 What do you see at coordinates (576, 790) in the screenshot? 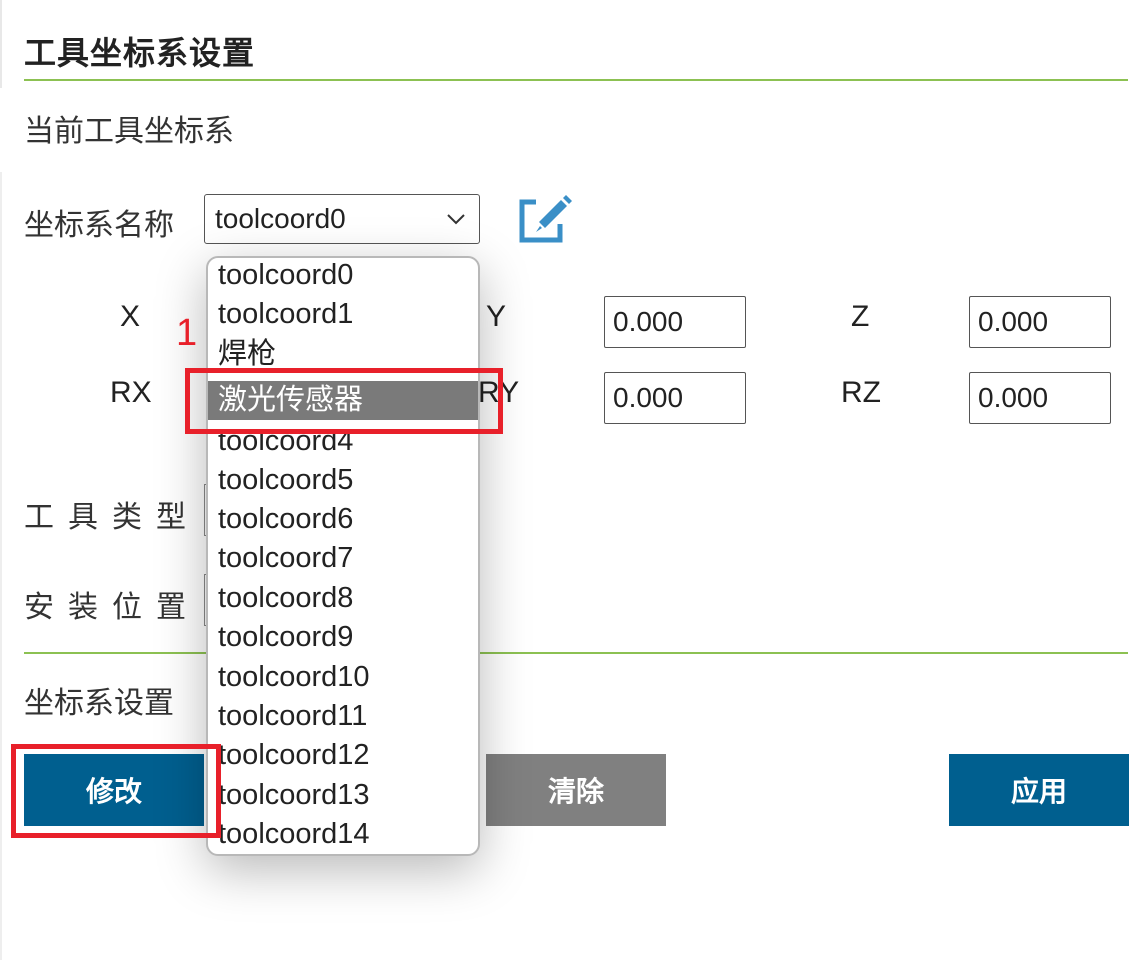
I see `clear-button: 清除` at bounding box center [576, 790].